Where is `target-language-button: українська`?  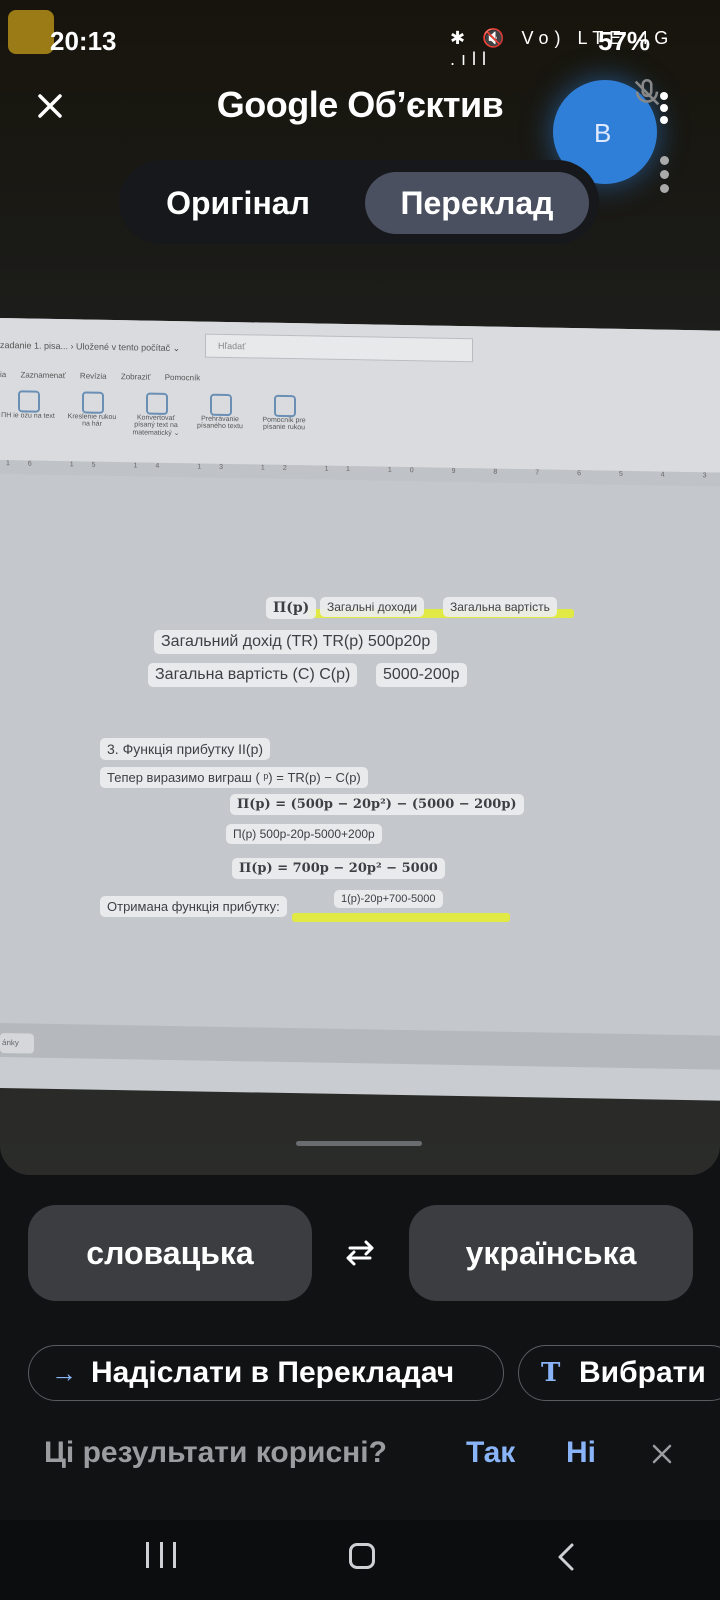 target-language-button: українська is located at coordinates (551, 1253).